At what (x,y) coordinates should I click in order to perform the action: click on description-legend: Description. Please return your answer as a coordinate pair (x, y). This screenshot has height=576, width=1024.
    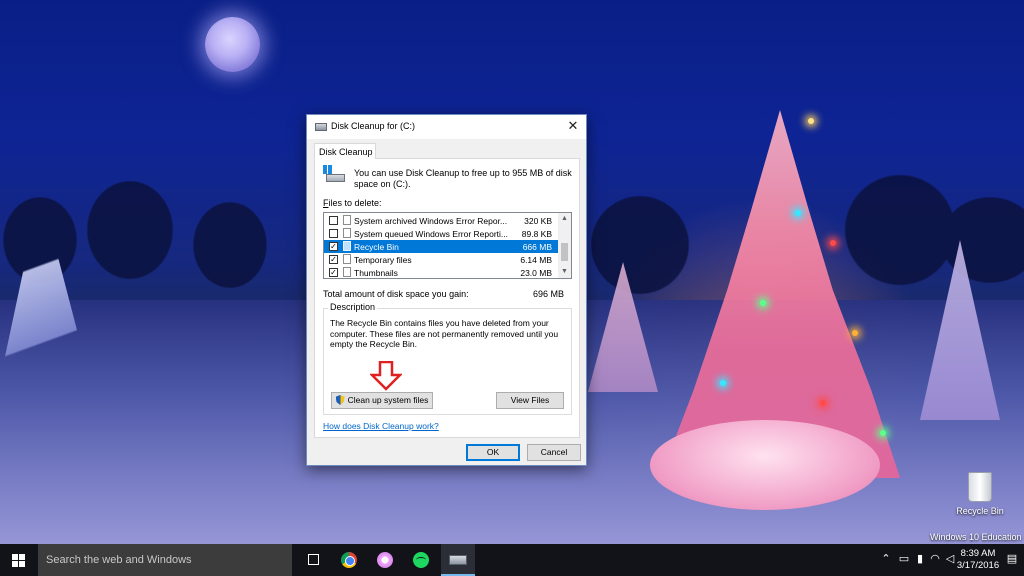
    Looking at the image, I should click on (353, 307).